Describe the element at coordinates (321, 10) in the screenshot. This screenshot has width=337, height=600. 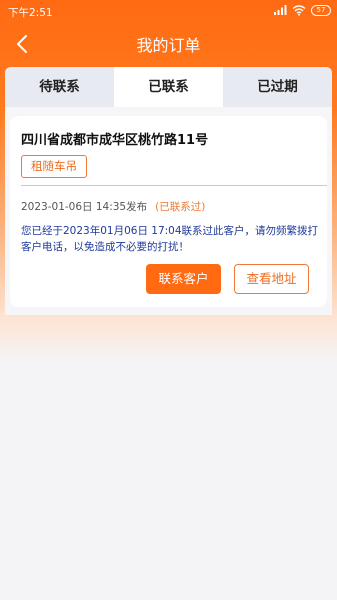
I see `battery-icon: 57` at that location.